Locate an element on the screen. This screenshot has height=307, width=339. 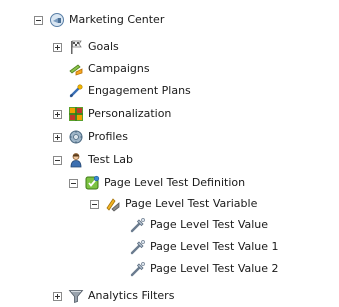
collapse-toggle-test-lab is located at coordinates (57, 160).